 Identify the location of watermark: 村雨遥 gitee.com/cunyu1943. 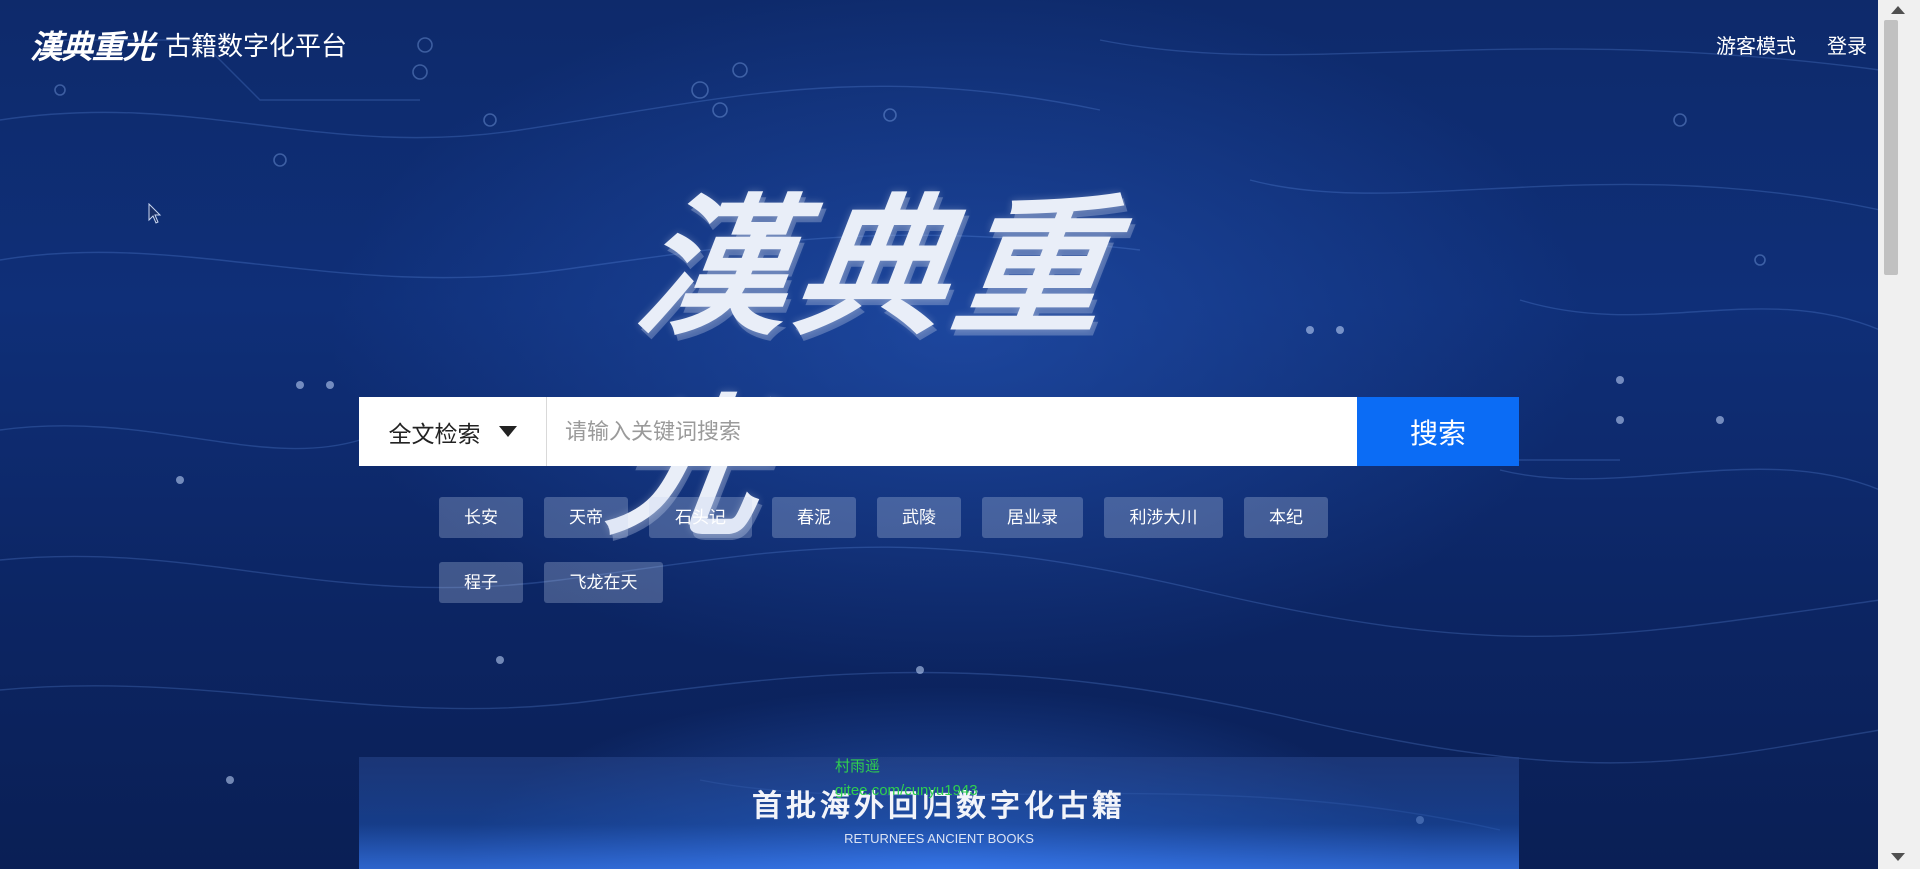
(906, 779).